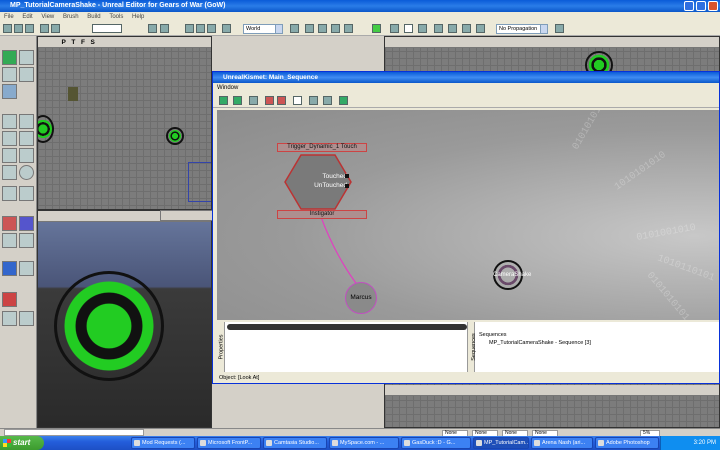 This screenshot has width=720, height=450. What do you see at coordinates (408, 28) in the screenshot?
I see `play-level-icon` at bounding box center [408, 28].